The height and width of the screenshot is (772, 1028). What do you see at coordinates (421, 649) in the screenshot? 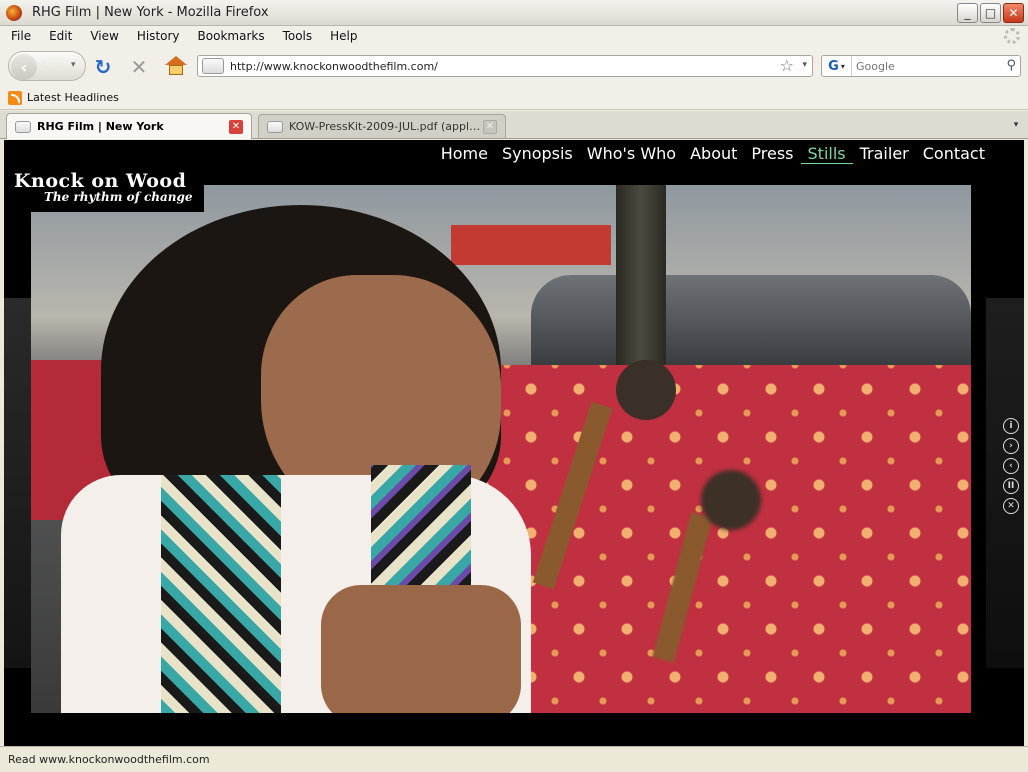
I see `photo-arms` at bounding box center [421, 649].